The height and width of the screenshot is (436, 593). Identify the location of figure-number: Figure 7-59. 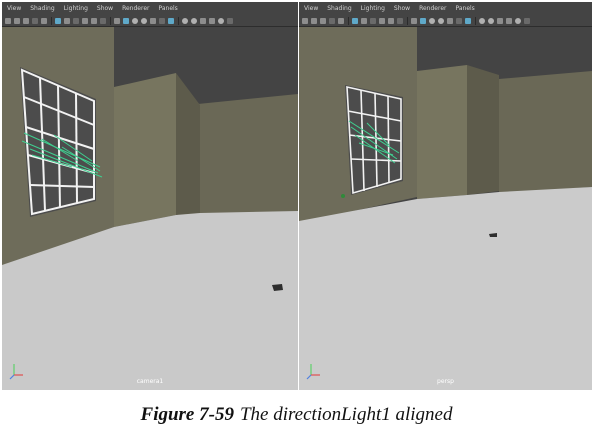
(187, 414).